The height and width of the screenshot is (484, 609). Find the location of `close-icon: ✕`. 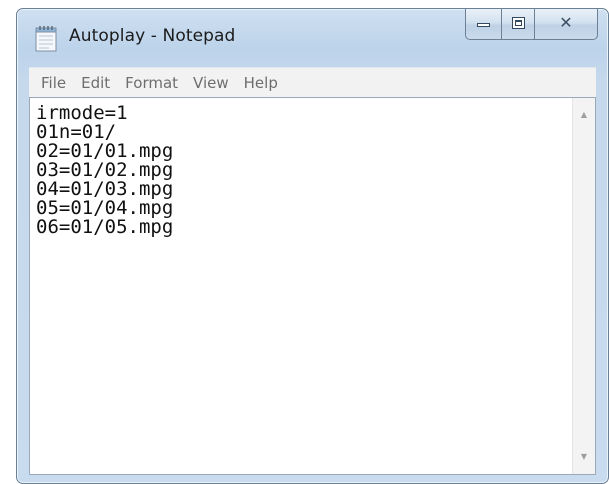

close-icon: ✕ is located at coordinates (566, 22).